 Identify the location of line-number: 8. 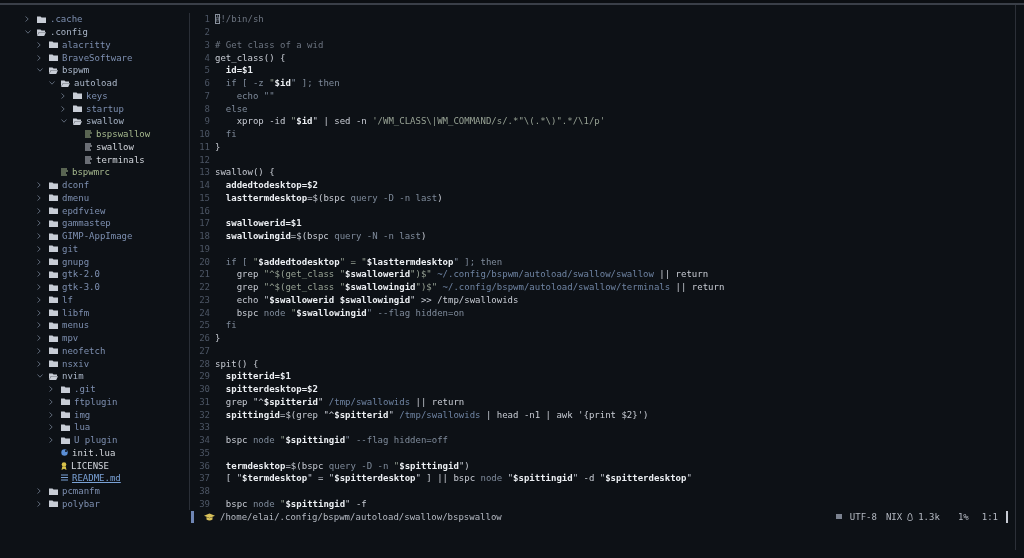
(206, 108).